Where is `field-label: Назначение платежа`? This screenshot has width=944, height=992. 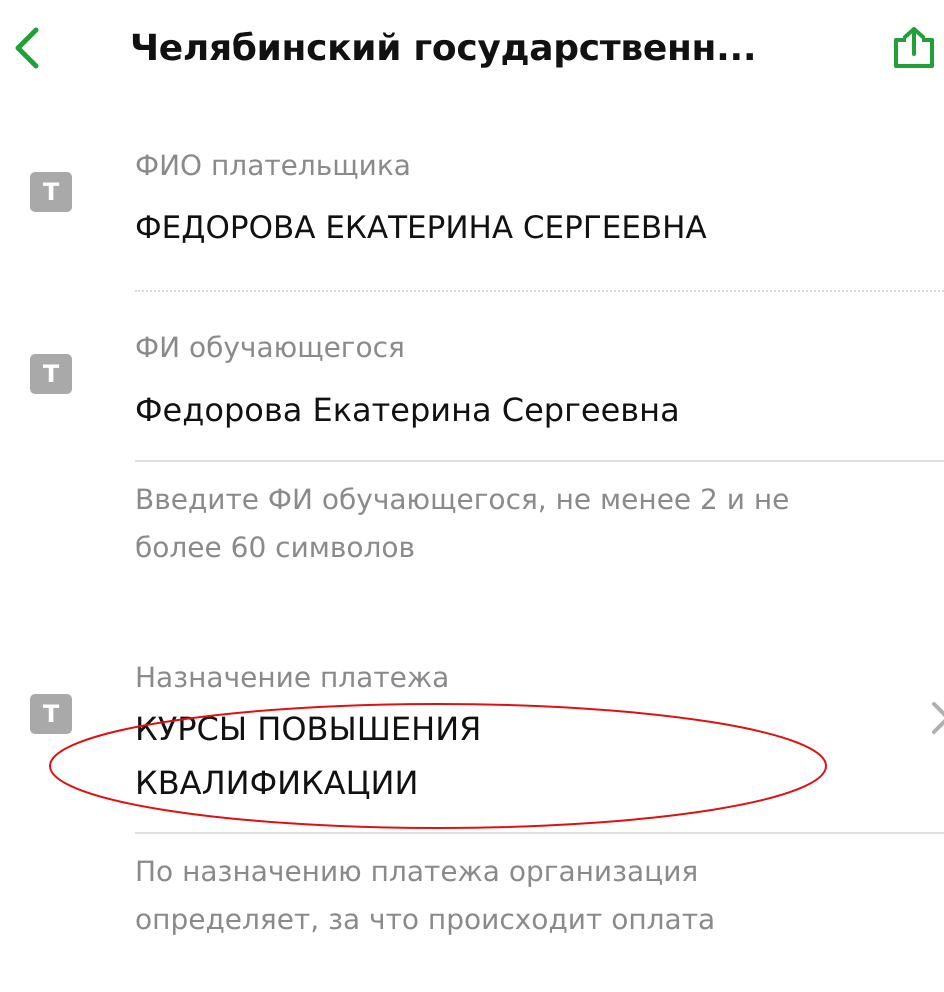 field-label: Назначение платежа is located at coordinates (292, 678).